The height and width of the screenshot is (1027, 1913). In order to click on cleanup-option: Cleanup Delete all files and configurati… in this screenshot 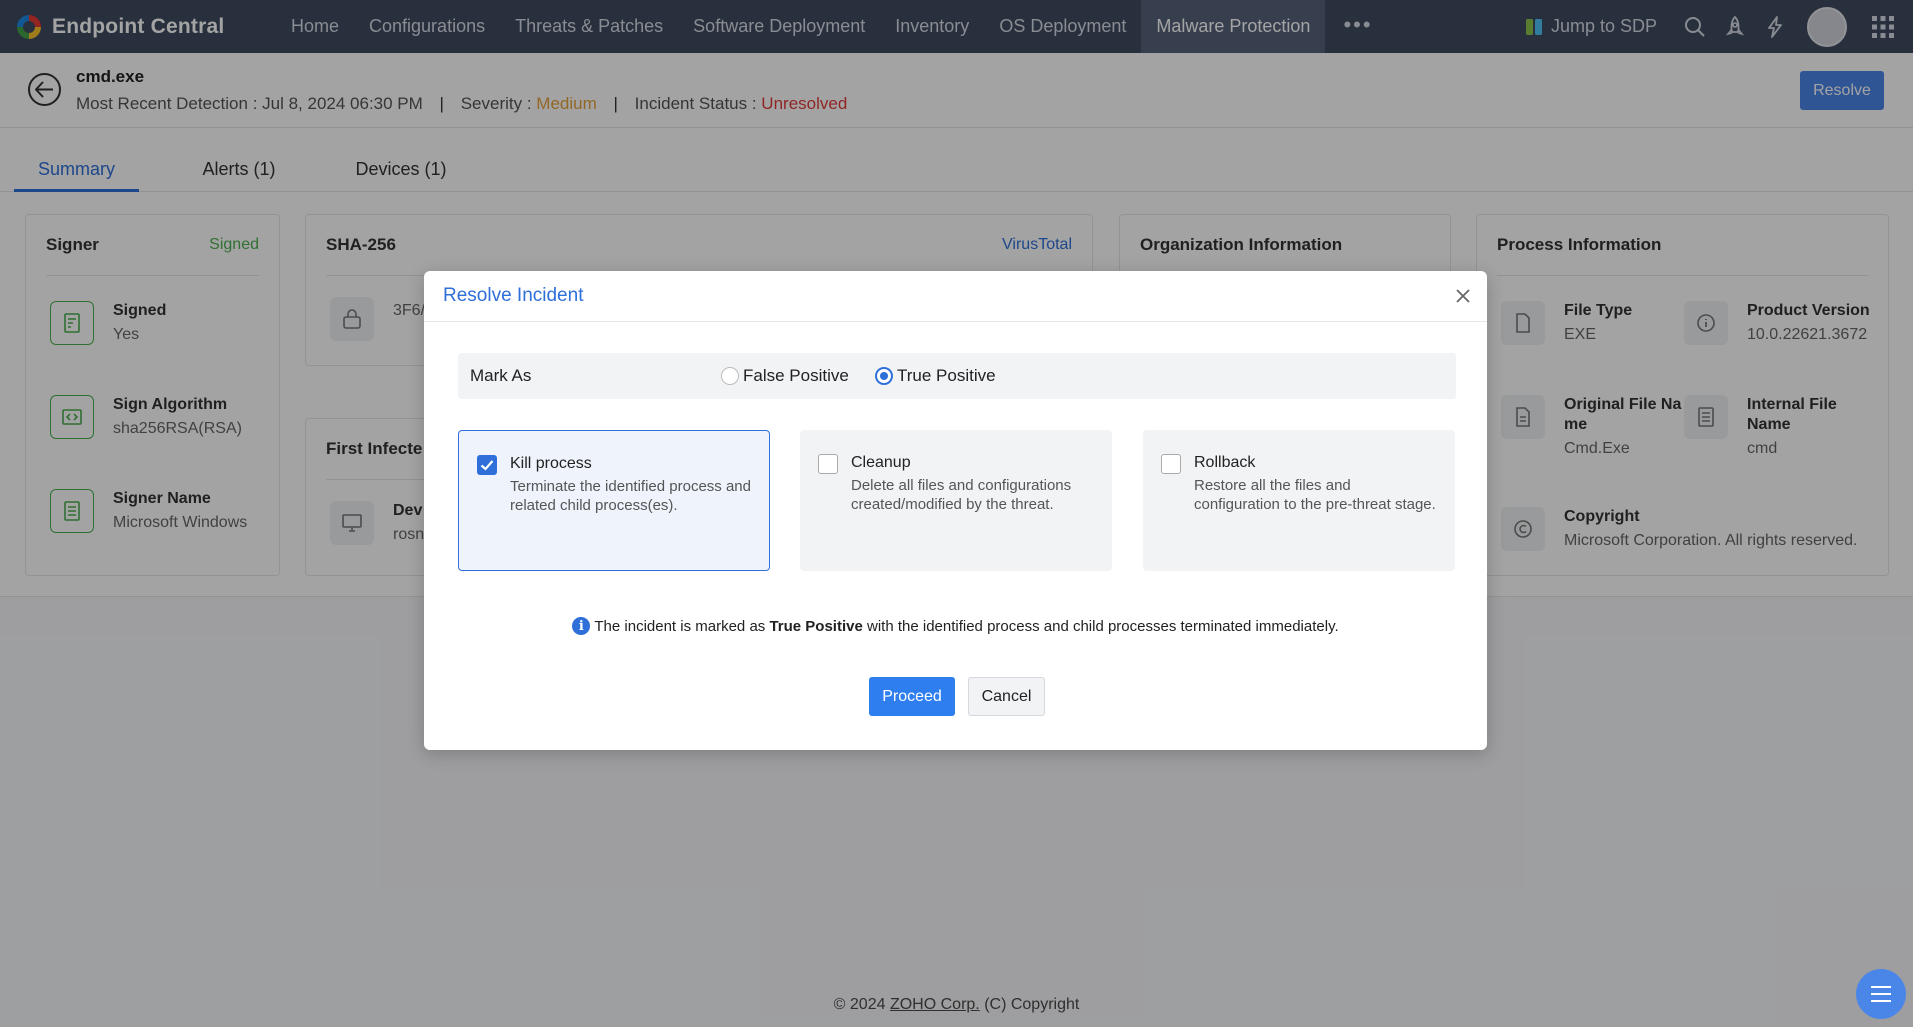, I will do `click(956, 500)`.